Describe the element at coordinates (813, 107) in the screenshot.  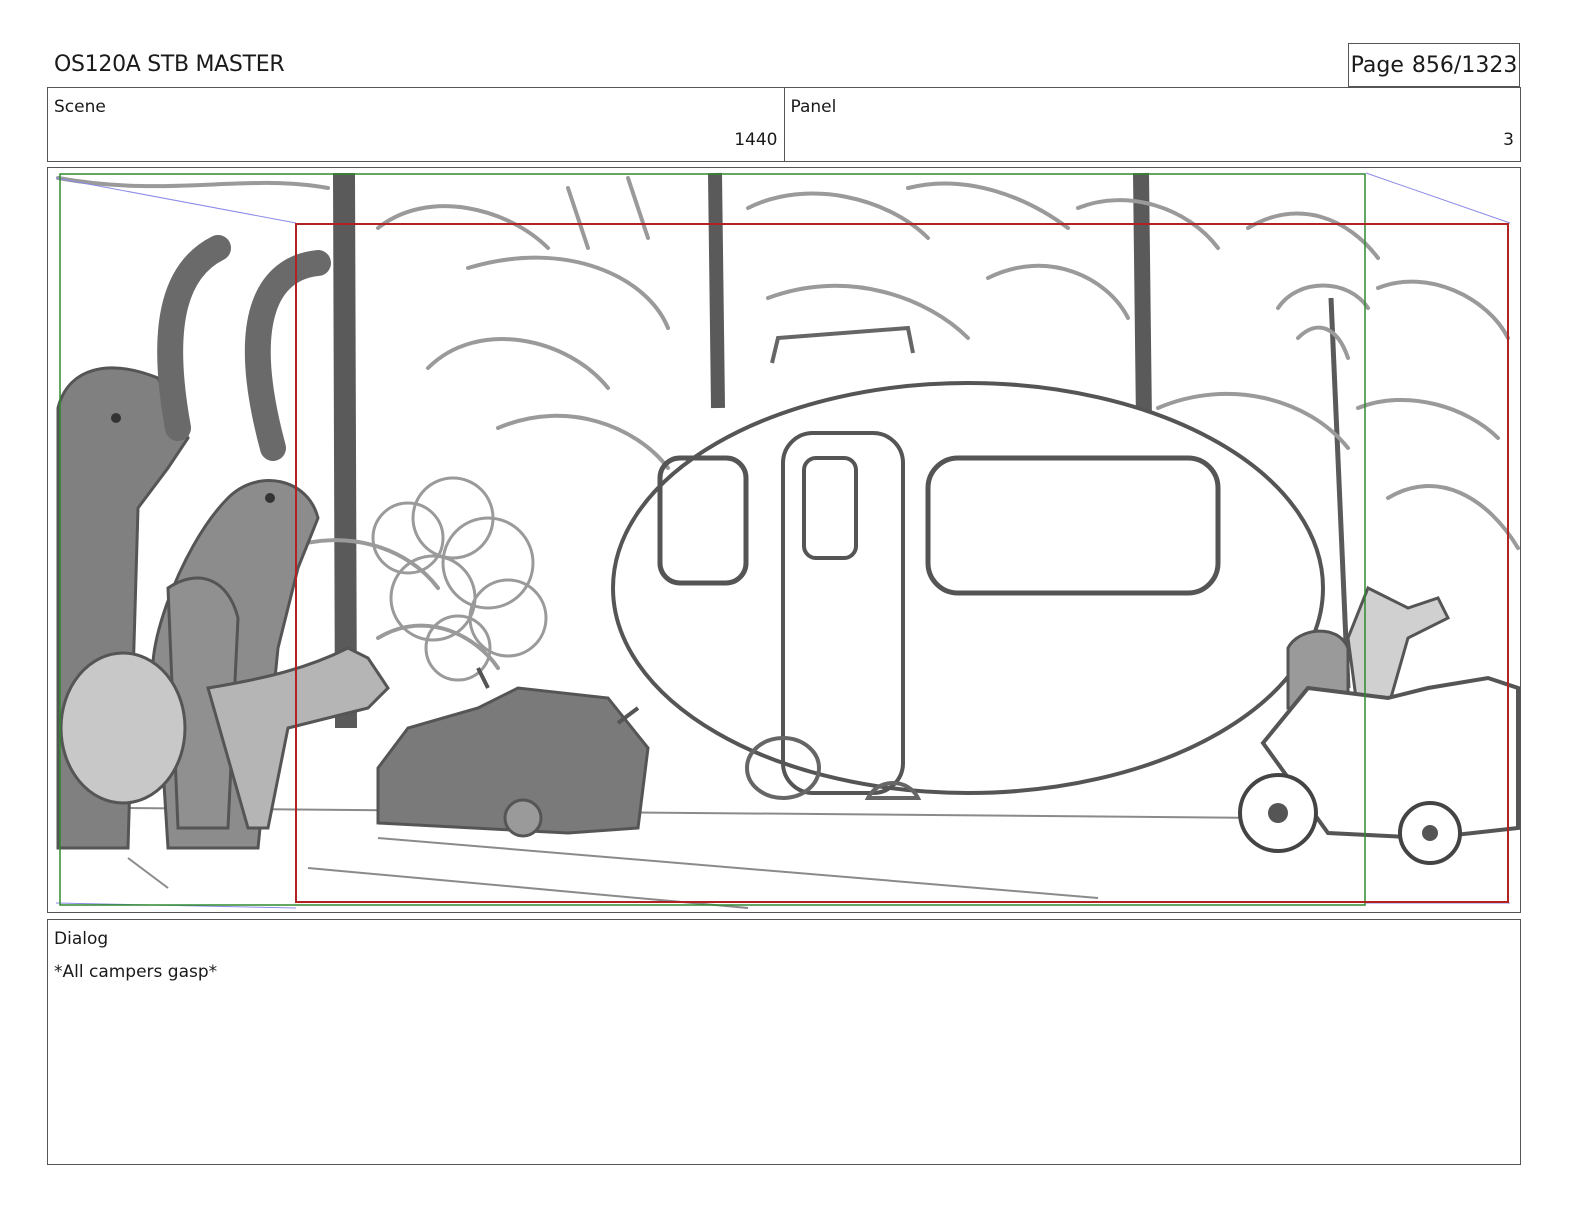
I see `panel-label: Panel` at that location.